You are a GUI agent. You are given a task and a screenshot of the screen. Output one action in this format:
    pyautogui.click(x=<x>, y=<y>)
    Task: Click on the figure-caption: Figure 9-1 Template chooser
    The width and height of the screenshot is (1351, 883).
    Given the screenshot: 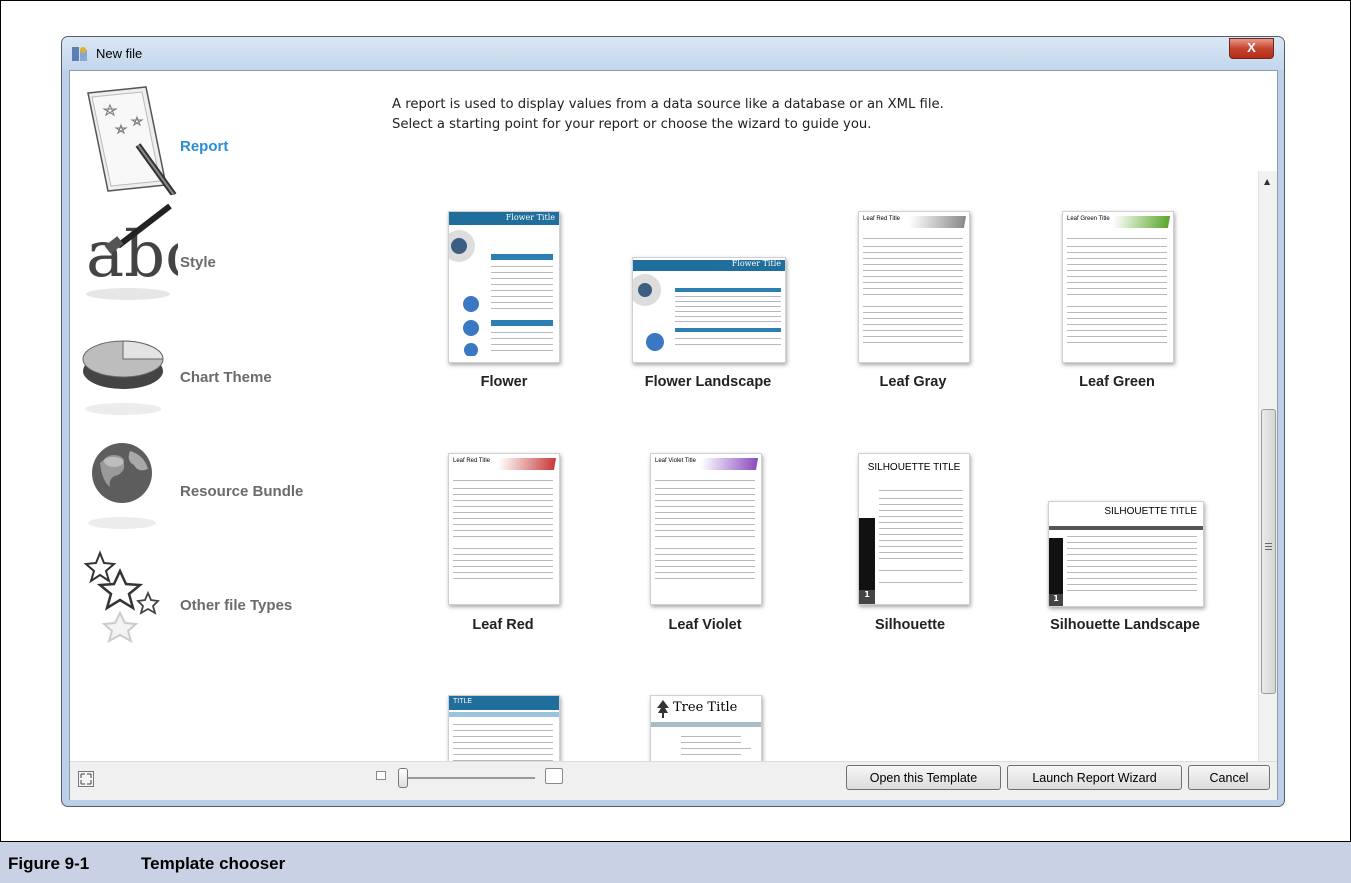 What is the action you would take?
    pyautogui.click(x=675, y=862)
    